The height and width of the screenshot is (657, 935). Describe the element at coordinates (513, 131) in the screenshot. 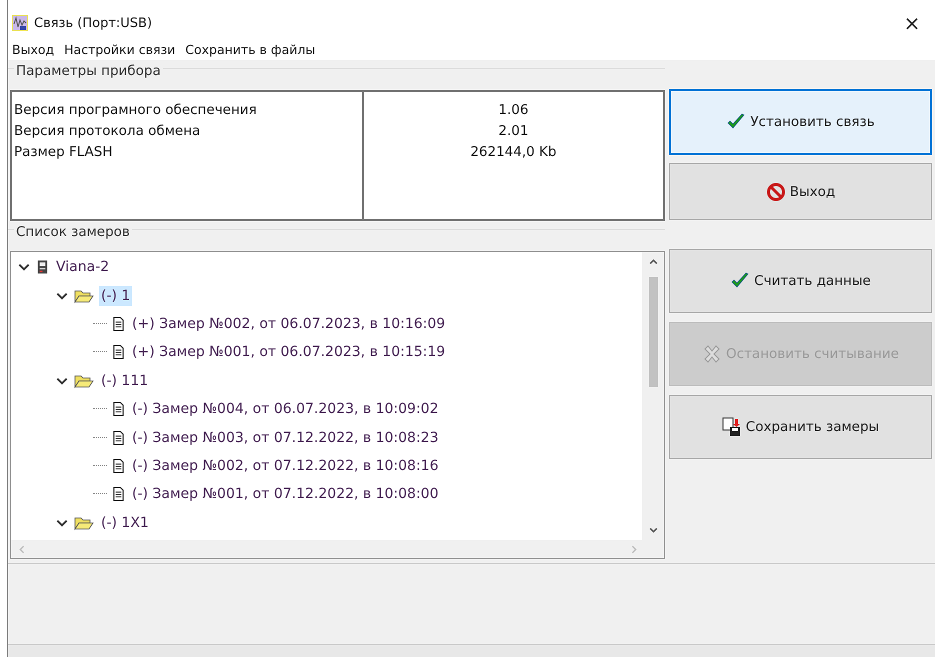

I see `param-value: 2.01` at that location.